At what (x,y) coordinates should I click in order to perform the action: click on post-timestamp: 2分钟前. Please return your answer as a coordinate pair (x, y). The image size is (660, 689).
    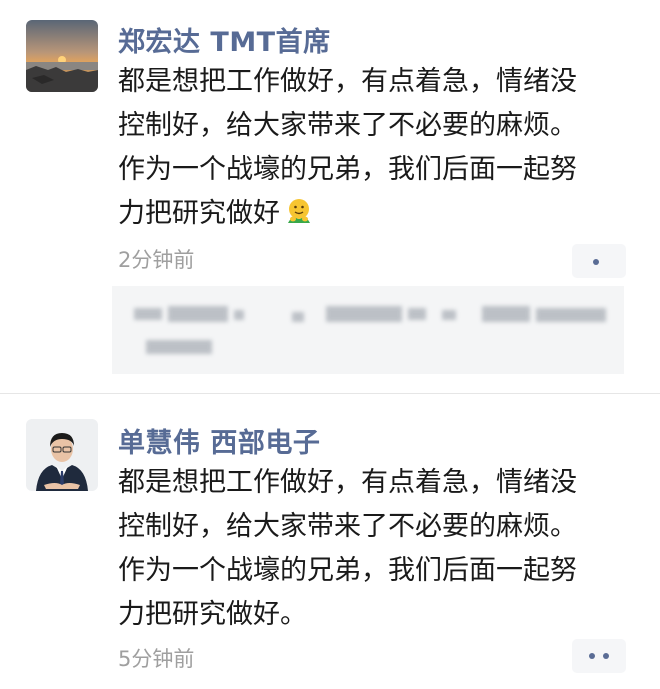
    Looking at the image, I should click on (156, 260).